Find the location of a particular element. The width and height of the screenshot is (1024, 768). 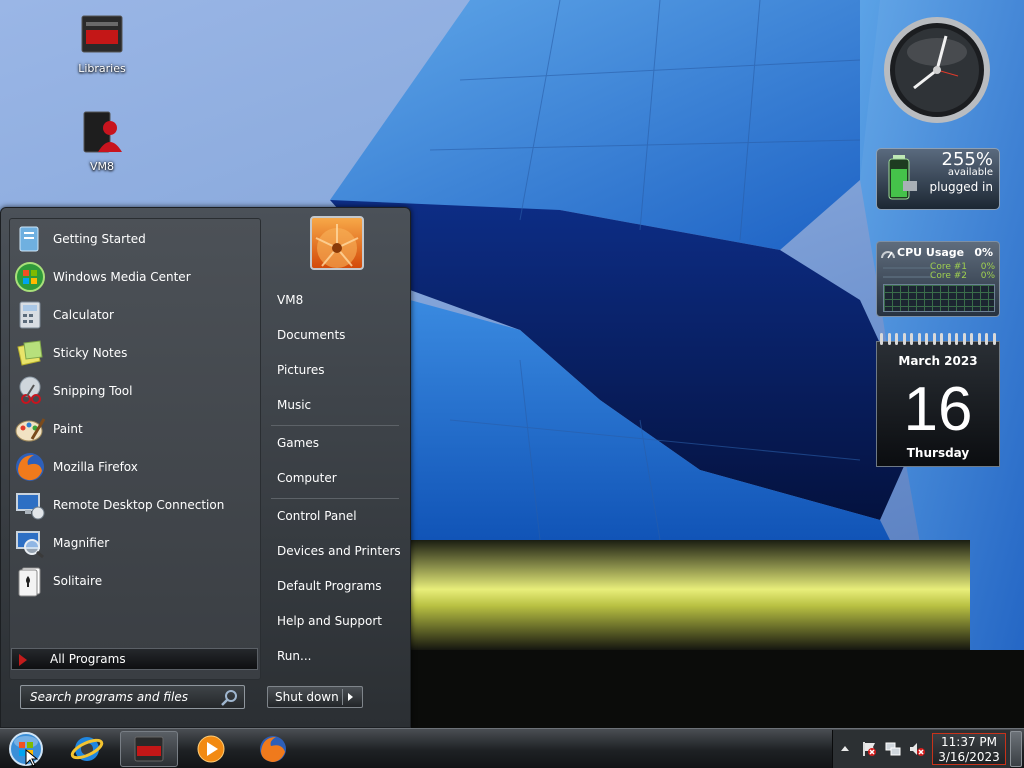

program-label: Magnifier is located at coordinates (81, 543).